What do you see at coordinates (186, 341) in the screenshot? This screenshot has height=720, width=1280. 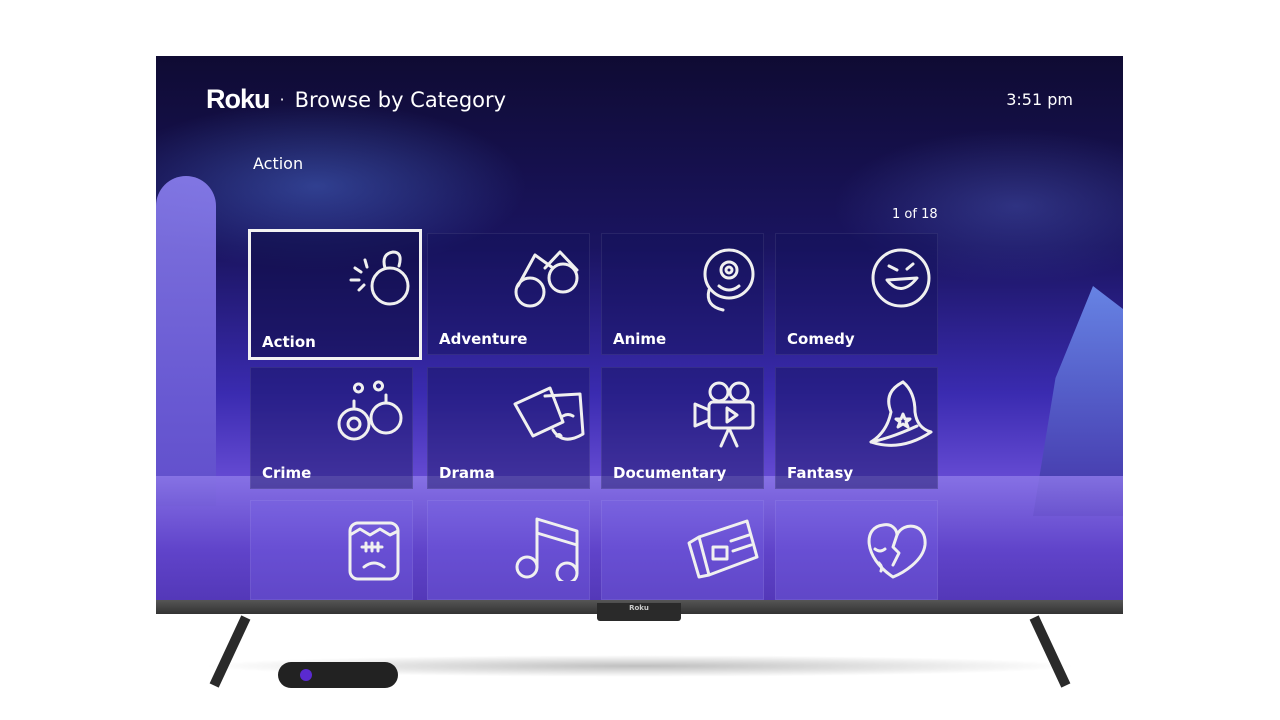 I see `background-snowy-tree` at bounding box center [186, 341].